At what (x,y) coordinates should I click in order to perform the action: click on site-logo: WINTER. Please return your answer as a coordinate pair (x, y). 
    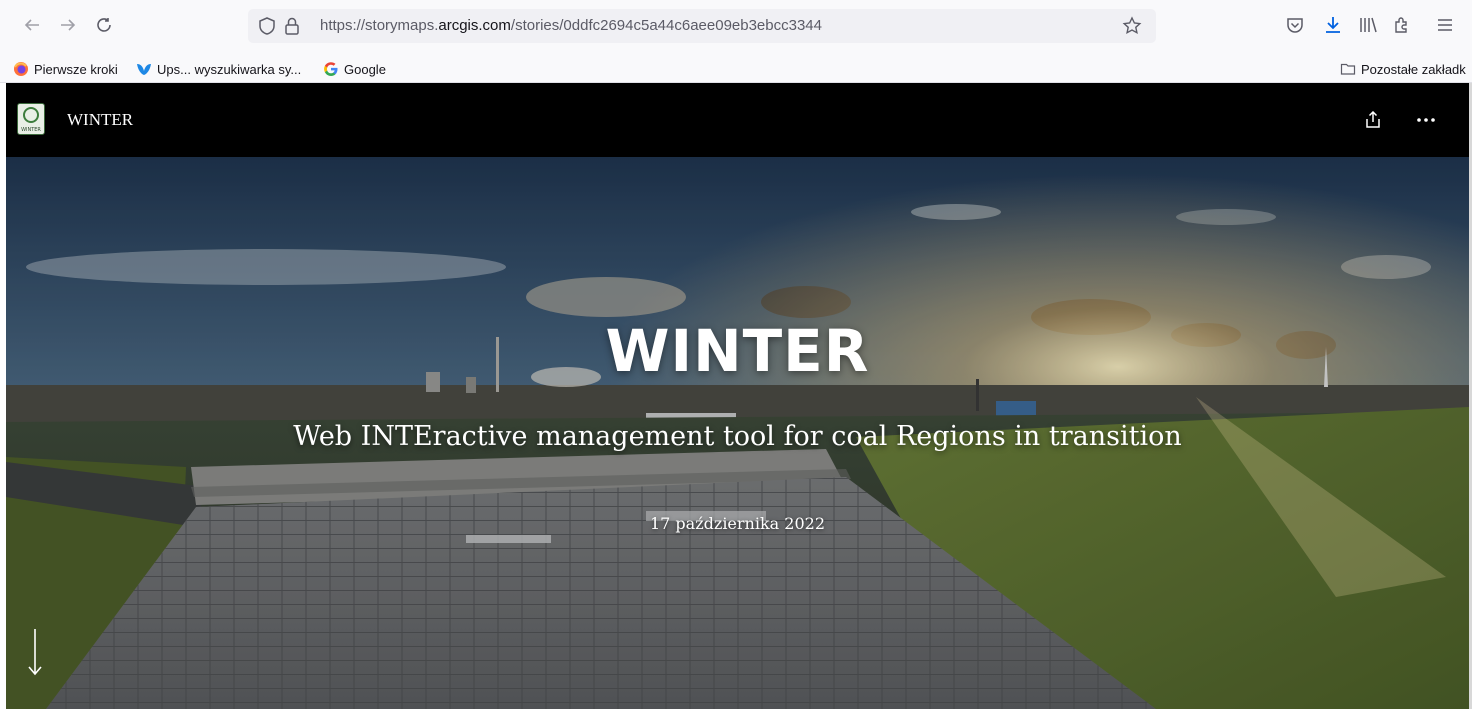
    Looking at the image, I should click on (31, 119).